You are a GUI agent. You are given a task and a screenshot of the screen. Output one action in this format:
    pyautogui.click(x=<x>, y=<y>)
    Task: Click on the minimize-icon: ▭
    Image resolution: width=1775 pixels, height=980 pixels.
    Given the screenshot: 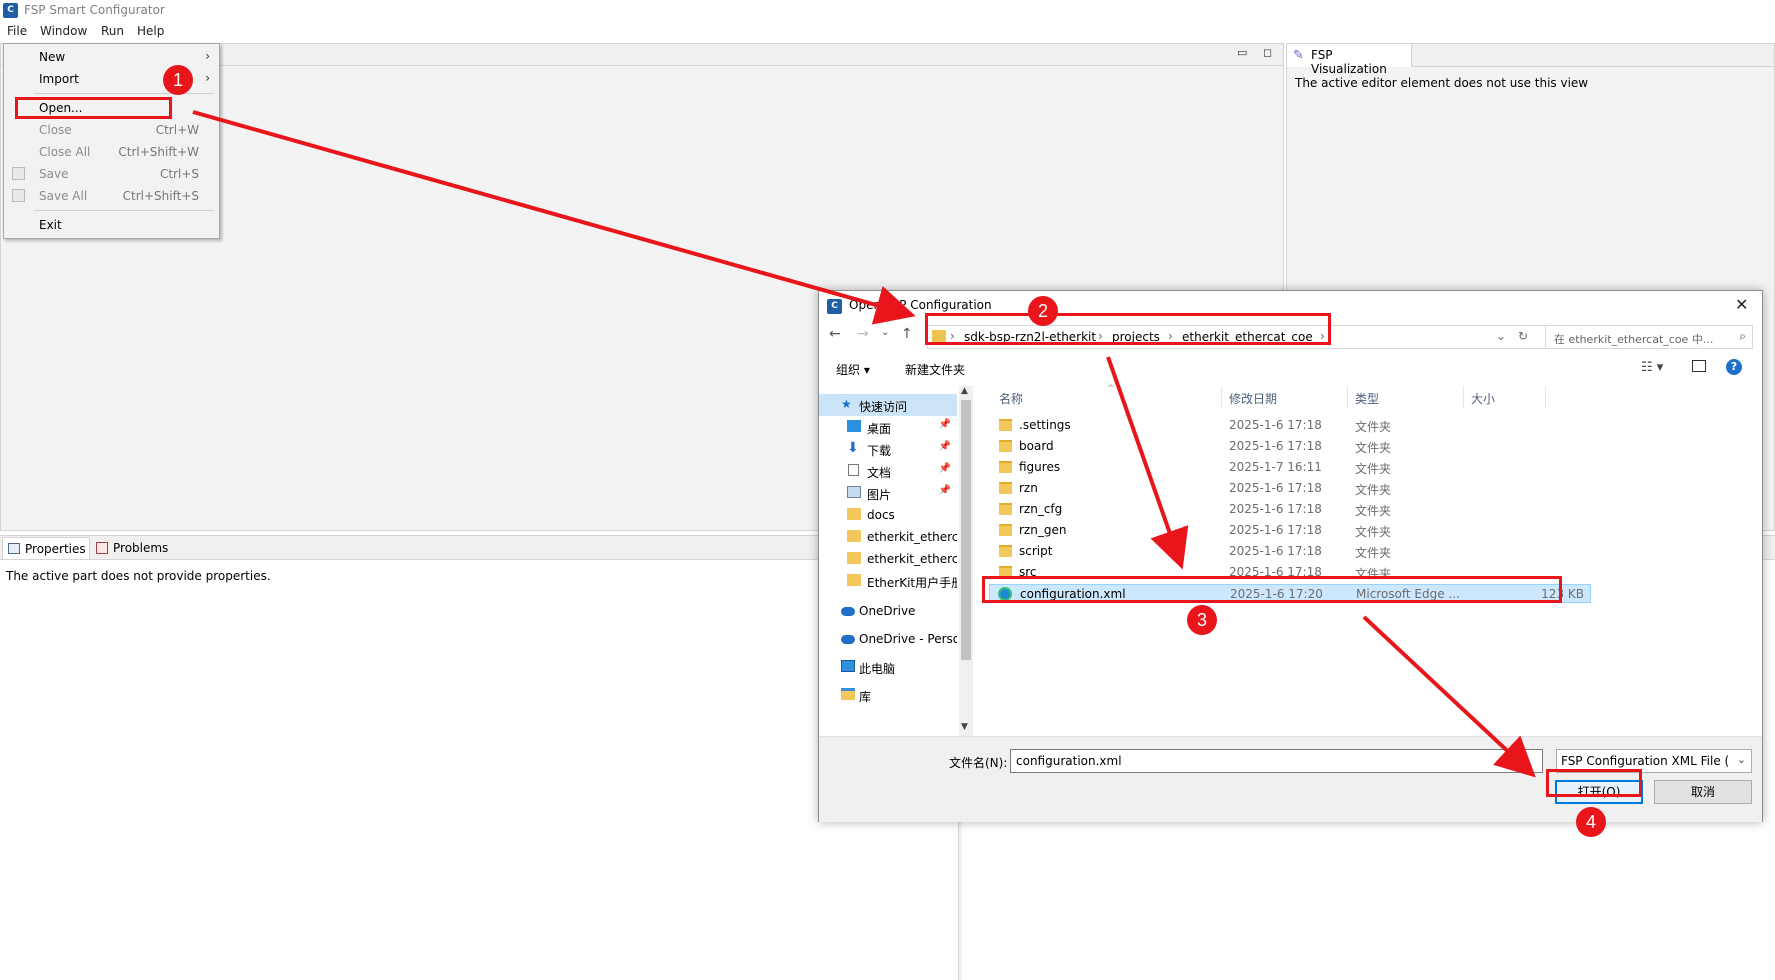 What is the action you would take?
    pyautogui.click(x=1242, y=52)
    